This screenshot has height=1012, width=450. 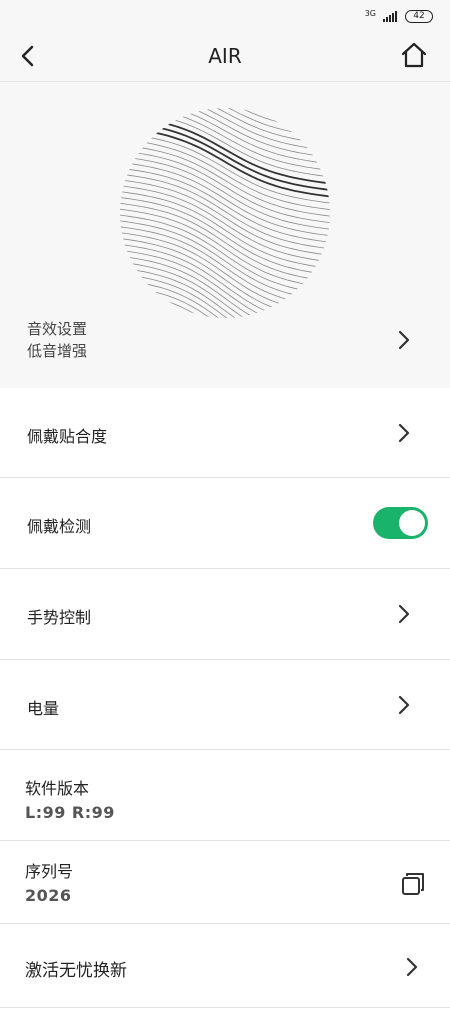 I want to click on status-bar: 3G 42, so click(x=225, y=15).